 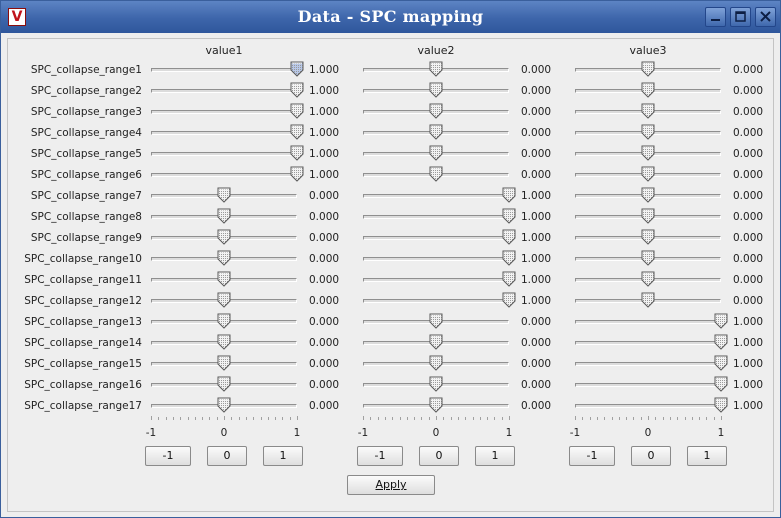 I want to click on close-button, so click(x=765, y=17).